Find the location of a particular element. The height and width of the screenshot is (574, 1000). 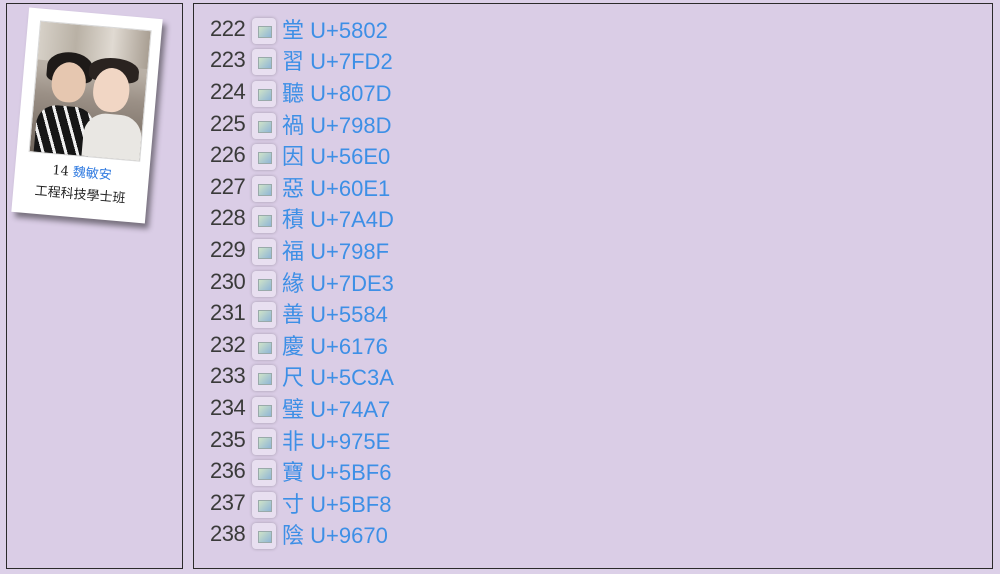

list-item: 237 寸 U+5BF8 is located at coordinates (302, 503).